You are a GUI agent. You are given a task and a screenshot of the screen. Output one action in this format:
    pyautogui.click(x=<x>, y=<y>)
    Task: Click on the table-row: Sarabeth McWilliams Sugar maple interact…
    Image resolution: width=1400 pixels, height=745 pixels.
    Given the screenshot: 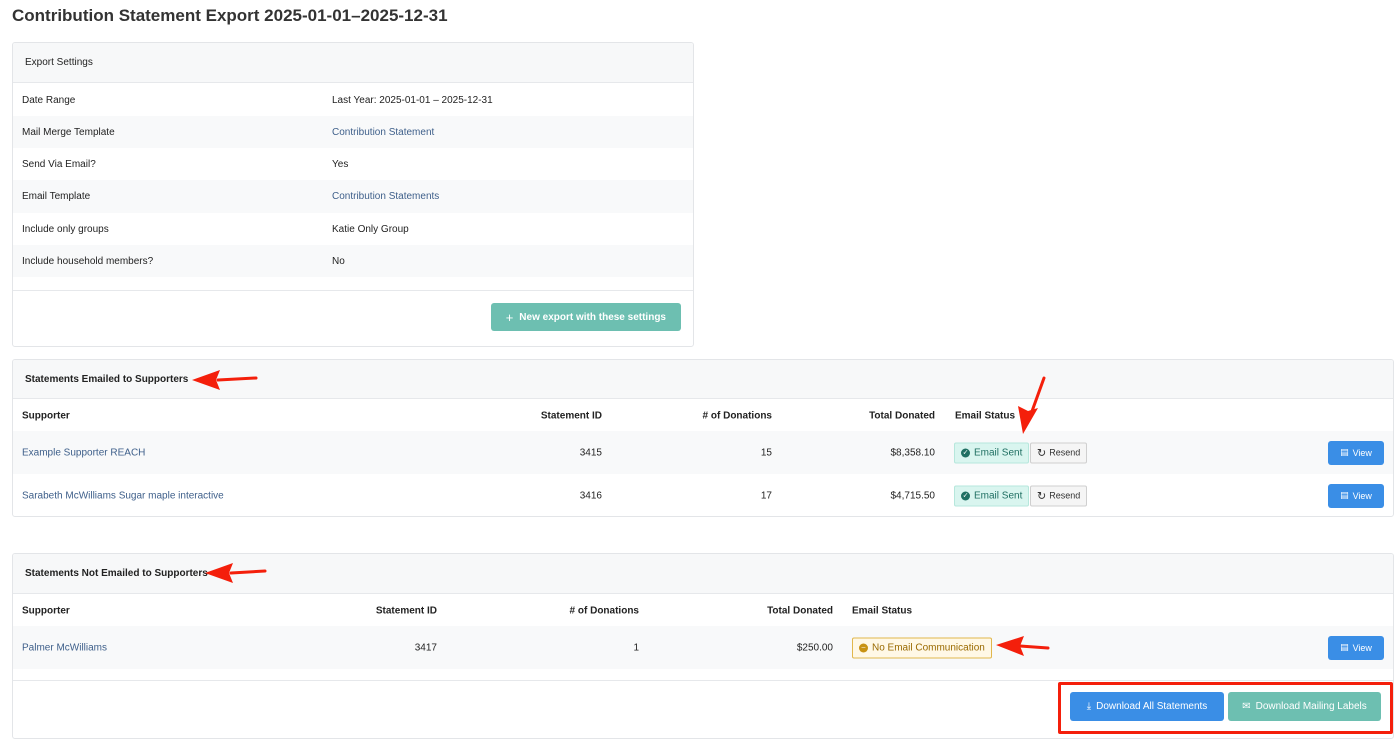 What is the action you would take?
    pyautogui.click(x=703, y=495)
    